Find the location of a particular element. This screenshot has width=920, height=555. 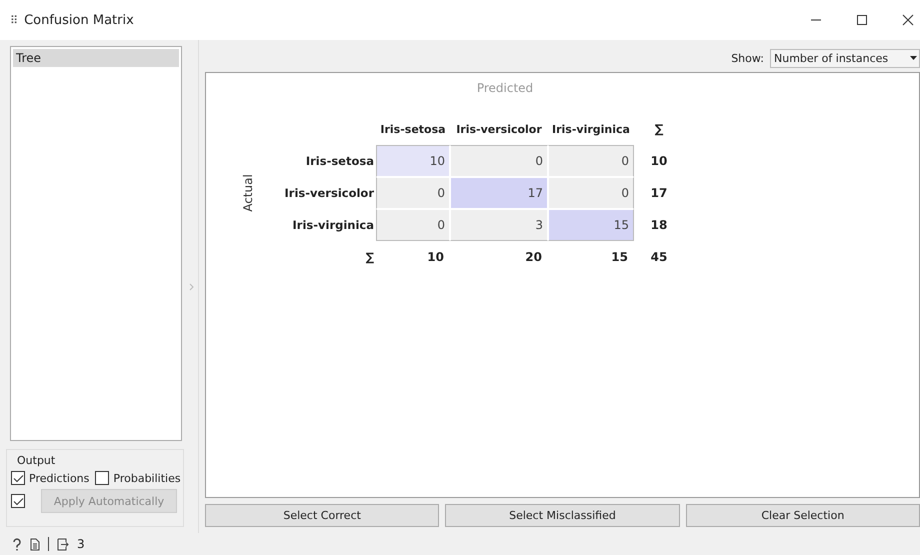

axis-label: Predicted is located at coordinates (505, 89).